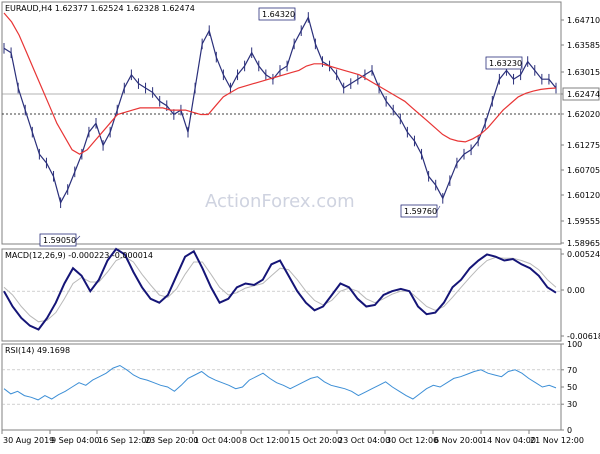 The height and width of the screenshot is (454, 600). Describe the element at coordinates (316, 440) in the screenshot. I see `x-axis-tick-label: 15 Oct 20:00` at that location.